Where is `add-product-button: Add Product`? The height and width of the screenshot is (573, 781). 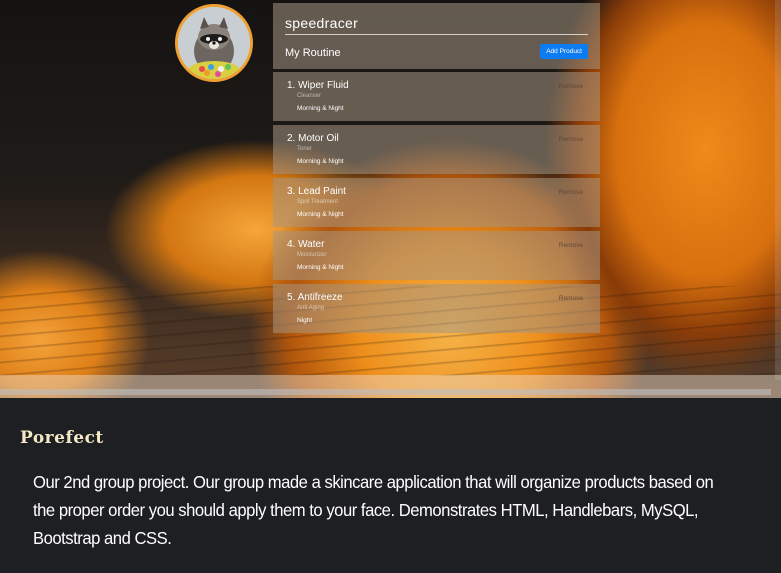 add-product-button: Add Product is located at coordinates (564, 51).